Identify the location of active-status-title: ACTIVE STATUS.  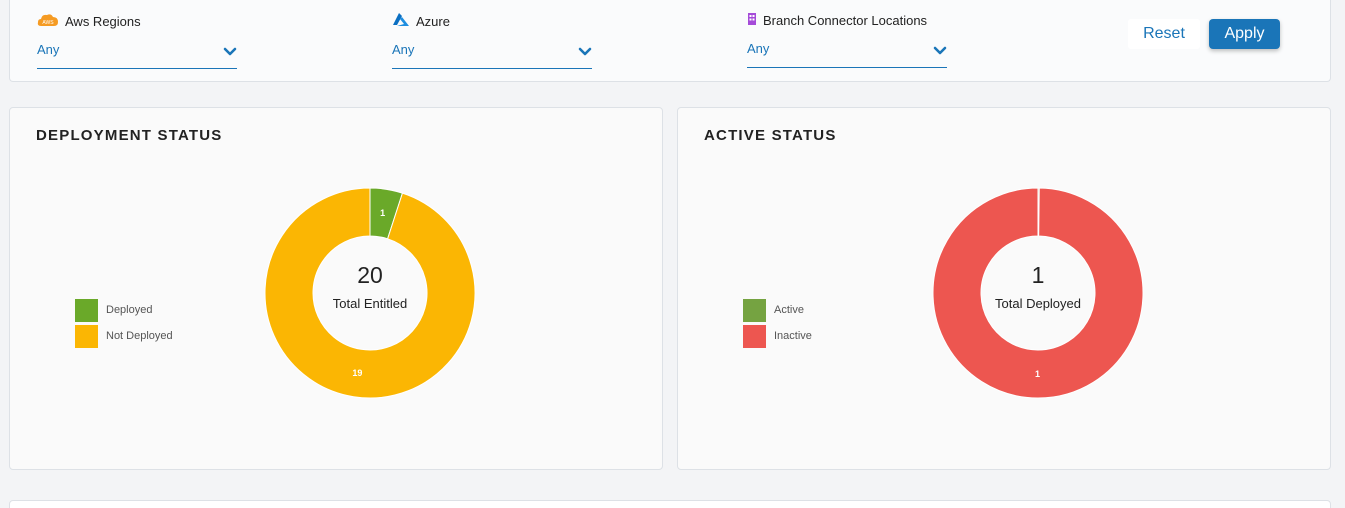
(770, 135).